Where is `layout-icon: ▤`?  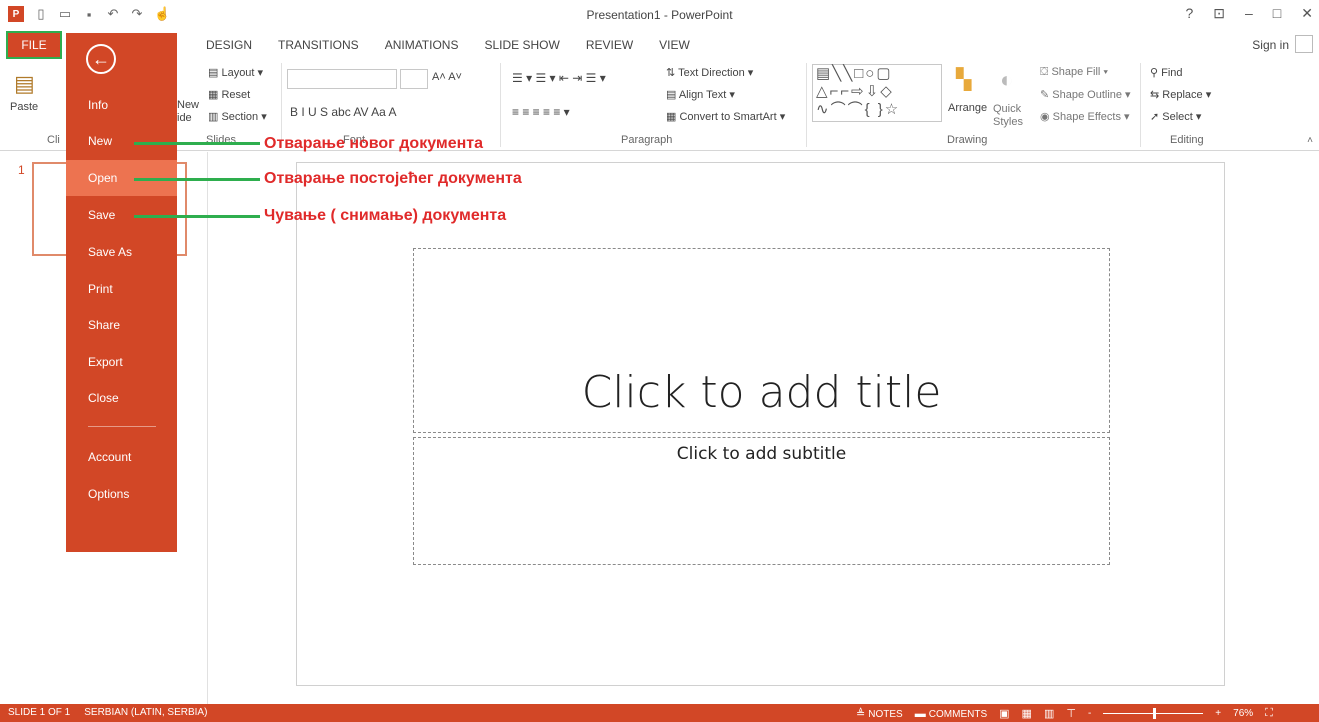 layout-icon: ▤ is located at coordinates (215, 73).